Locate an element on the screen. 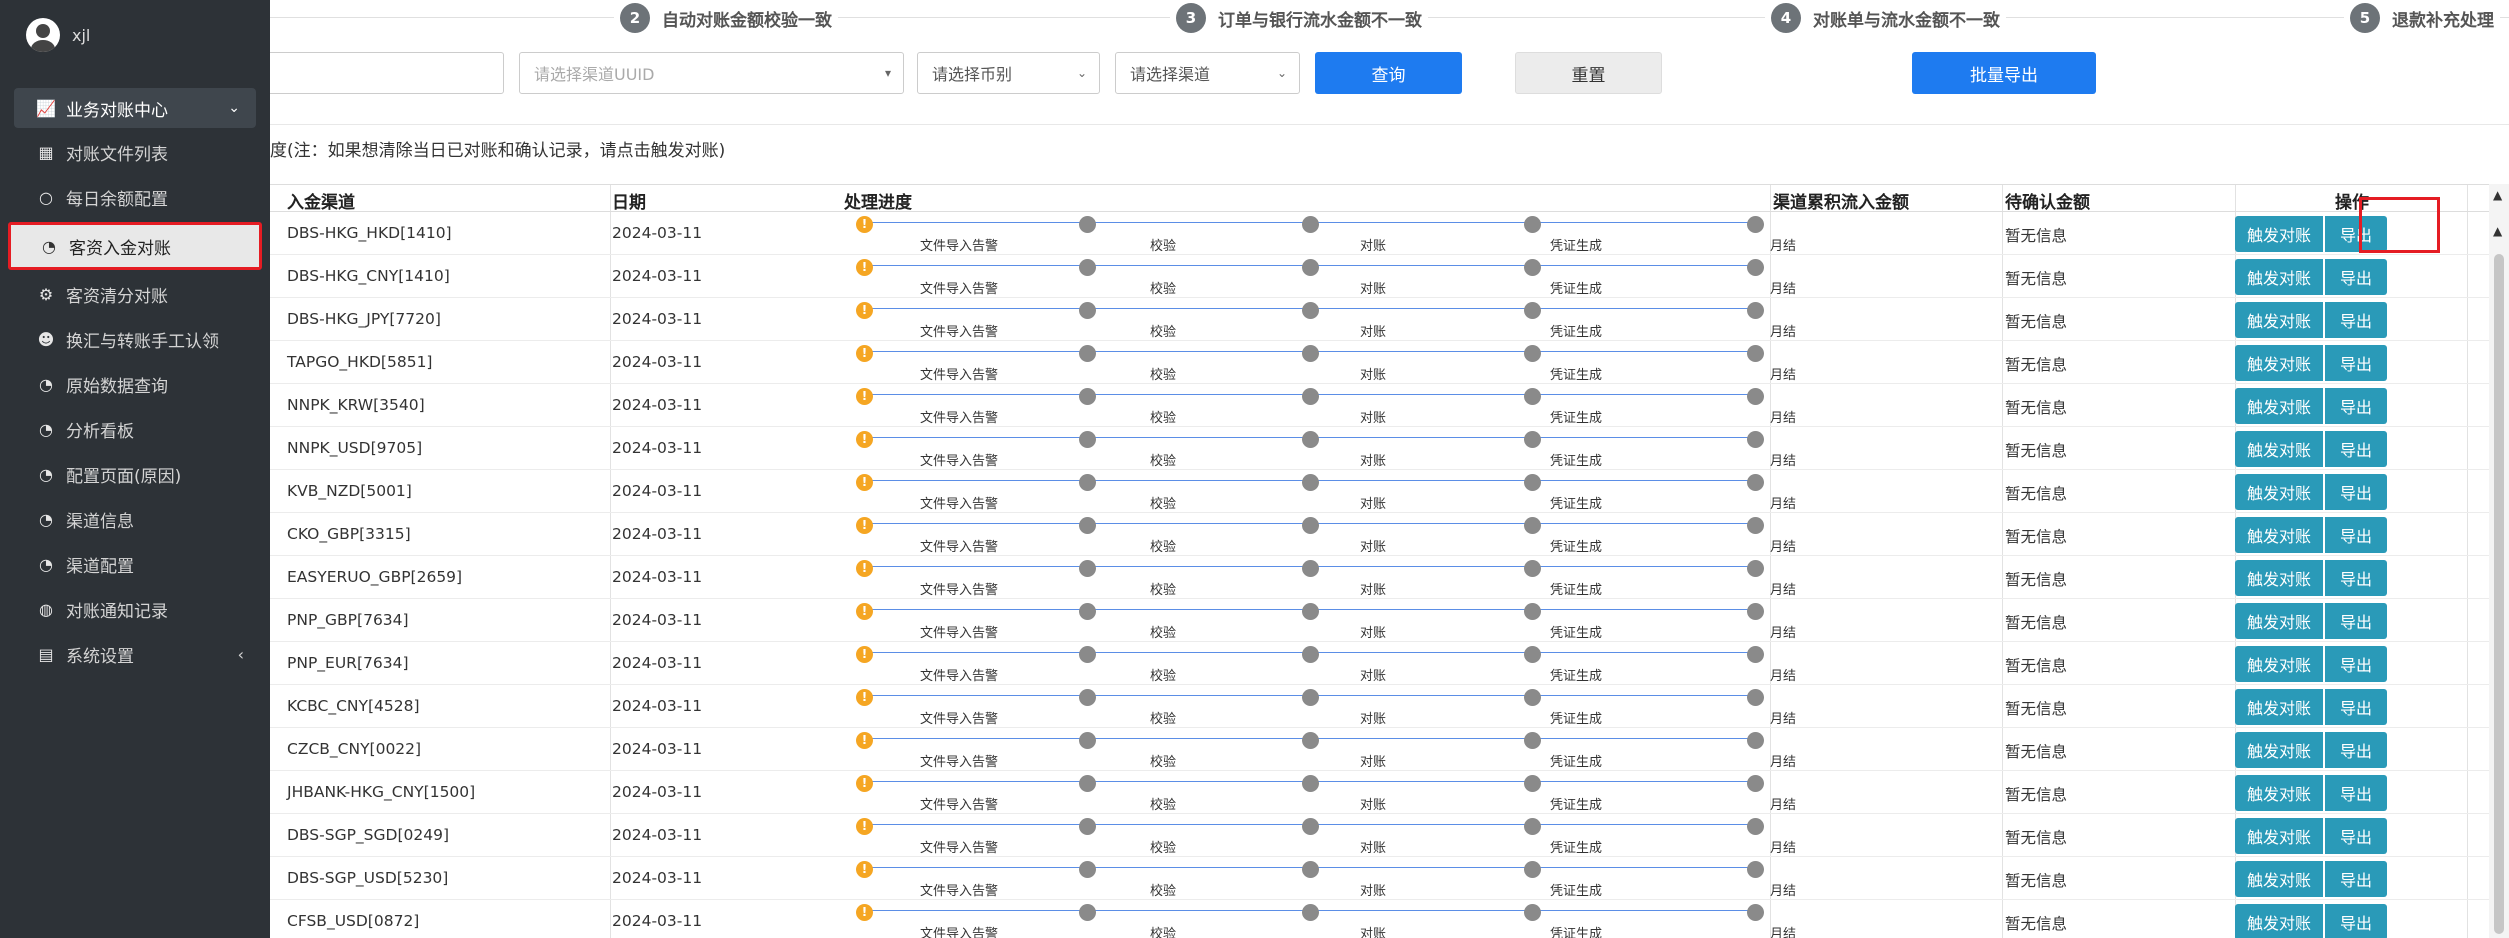 This screenshot has height=938, width=2509. sidebar-item-analytics: ◔ 分析看板 is located at coordinates (135, 429).